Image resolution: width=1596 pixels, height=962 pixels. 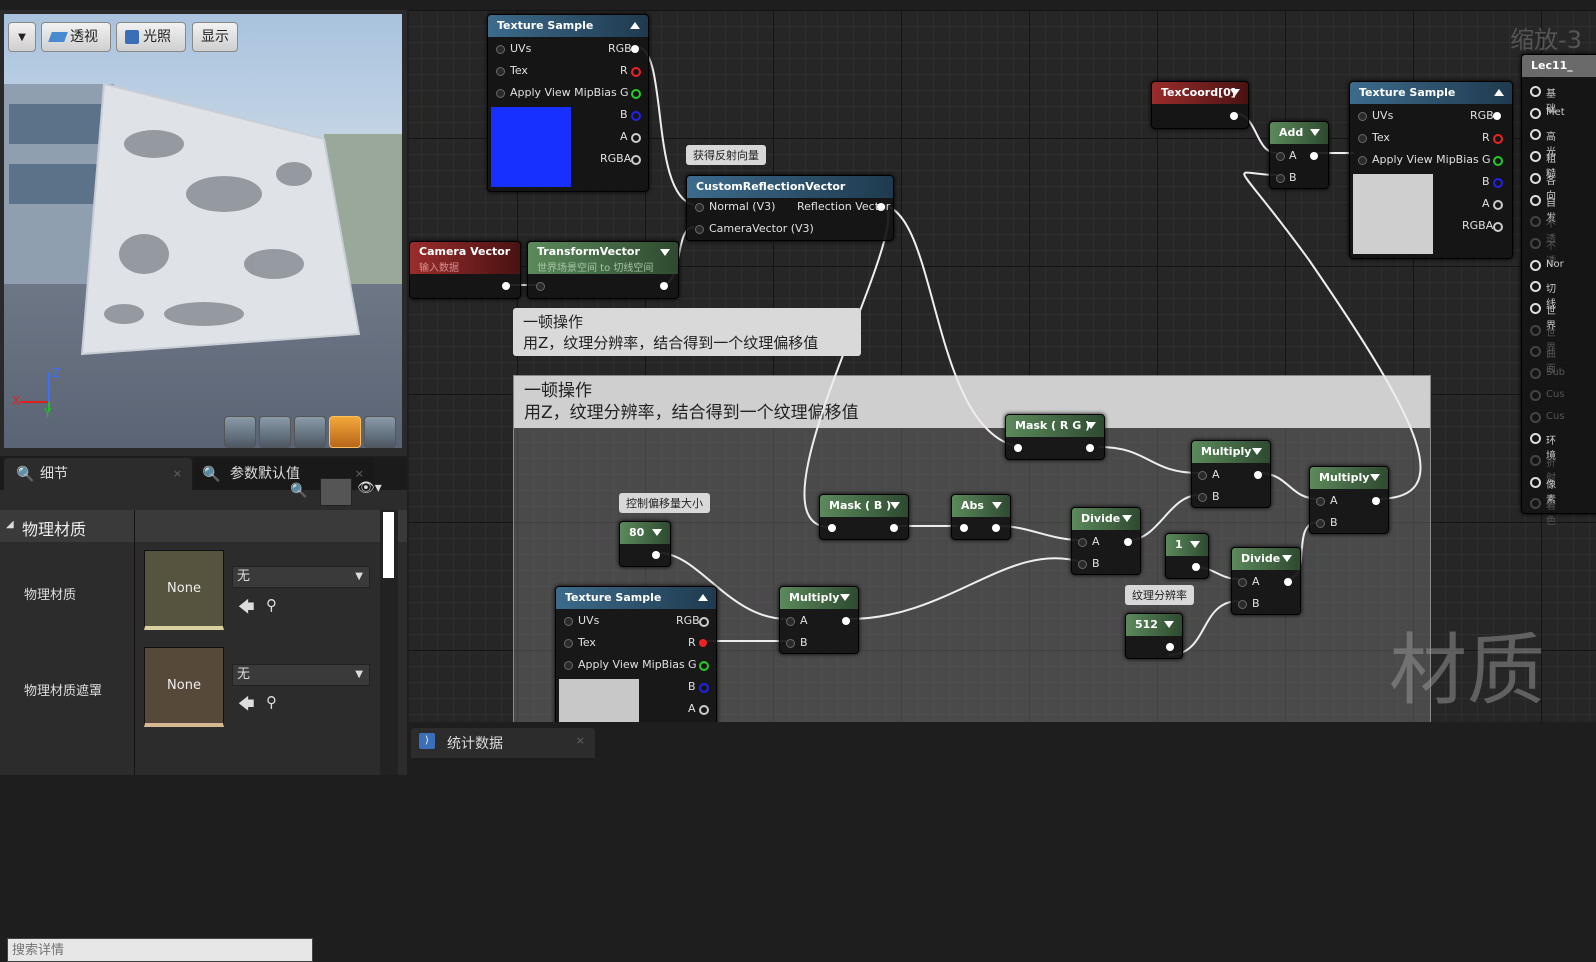 I want to click on pin-normal, so click(x=699, y=207).